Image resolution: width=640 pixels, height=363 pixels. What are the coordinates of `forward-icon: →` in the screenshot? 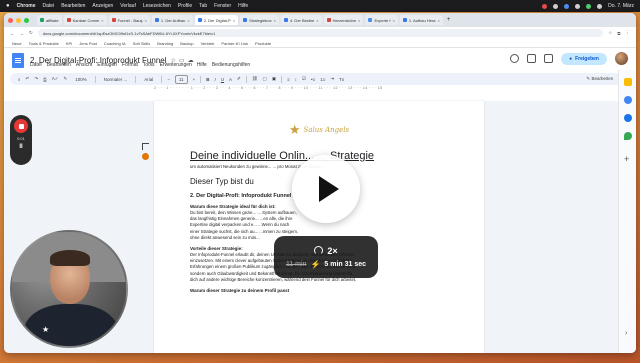 It's located at (22, 33).